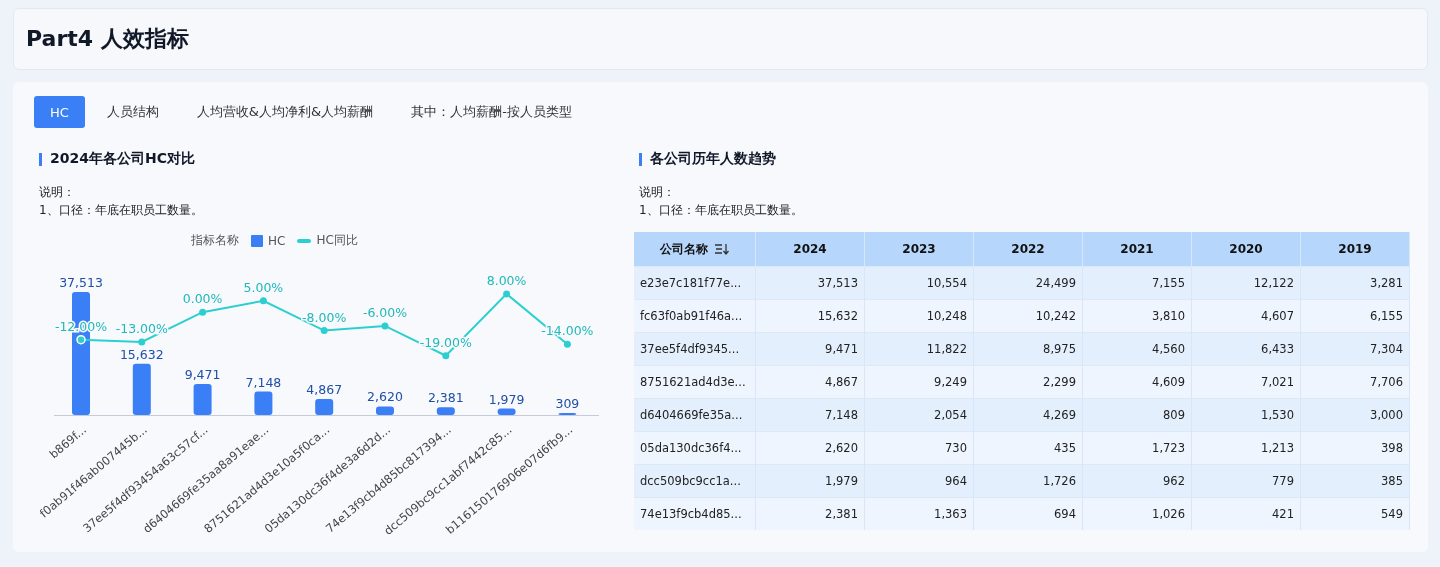 The image size is (1440, 567). Describe the element at coordinates (1355, 447) in the screenshot. I see `table-cell: 398` at that location.